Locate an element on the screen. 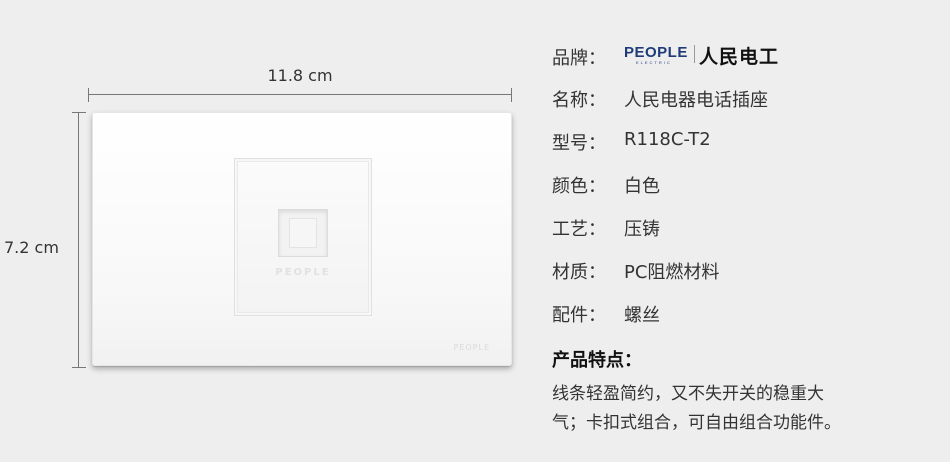  spec-label: 名称： is located at coordinates (579, 100).